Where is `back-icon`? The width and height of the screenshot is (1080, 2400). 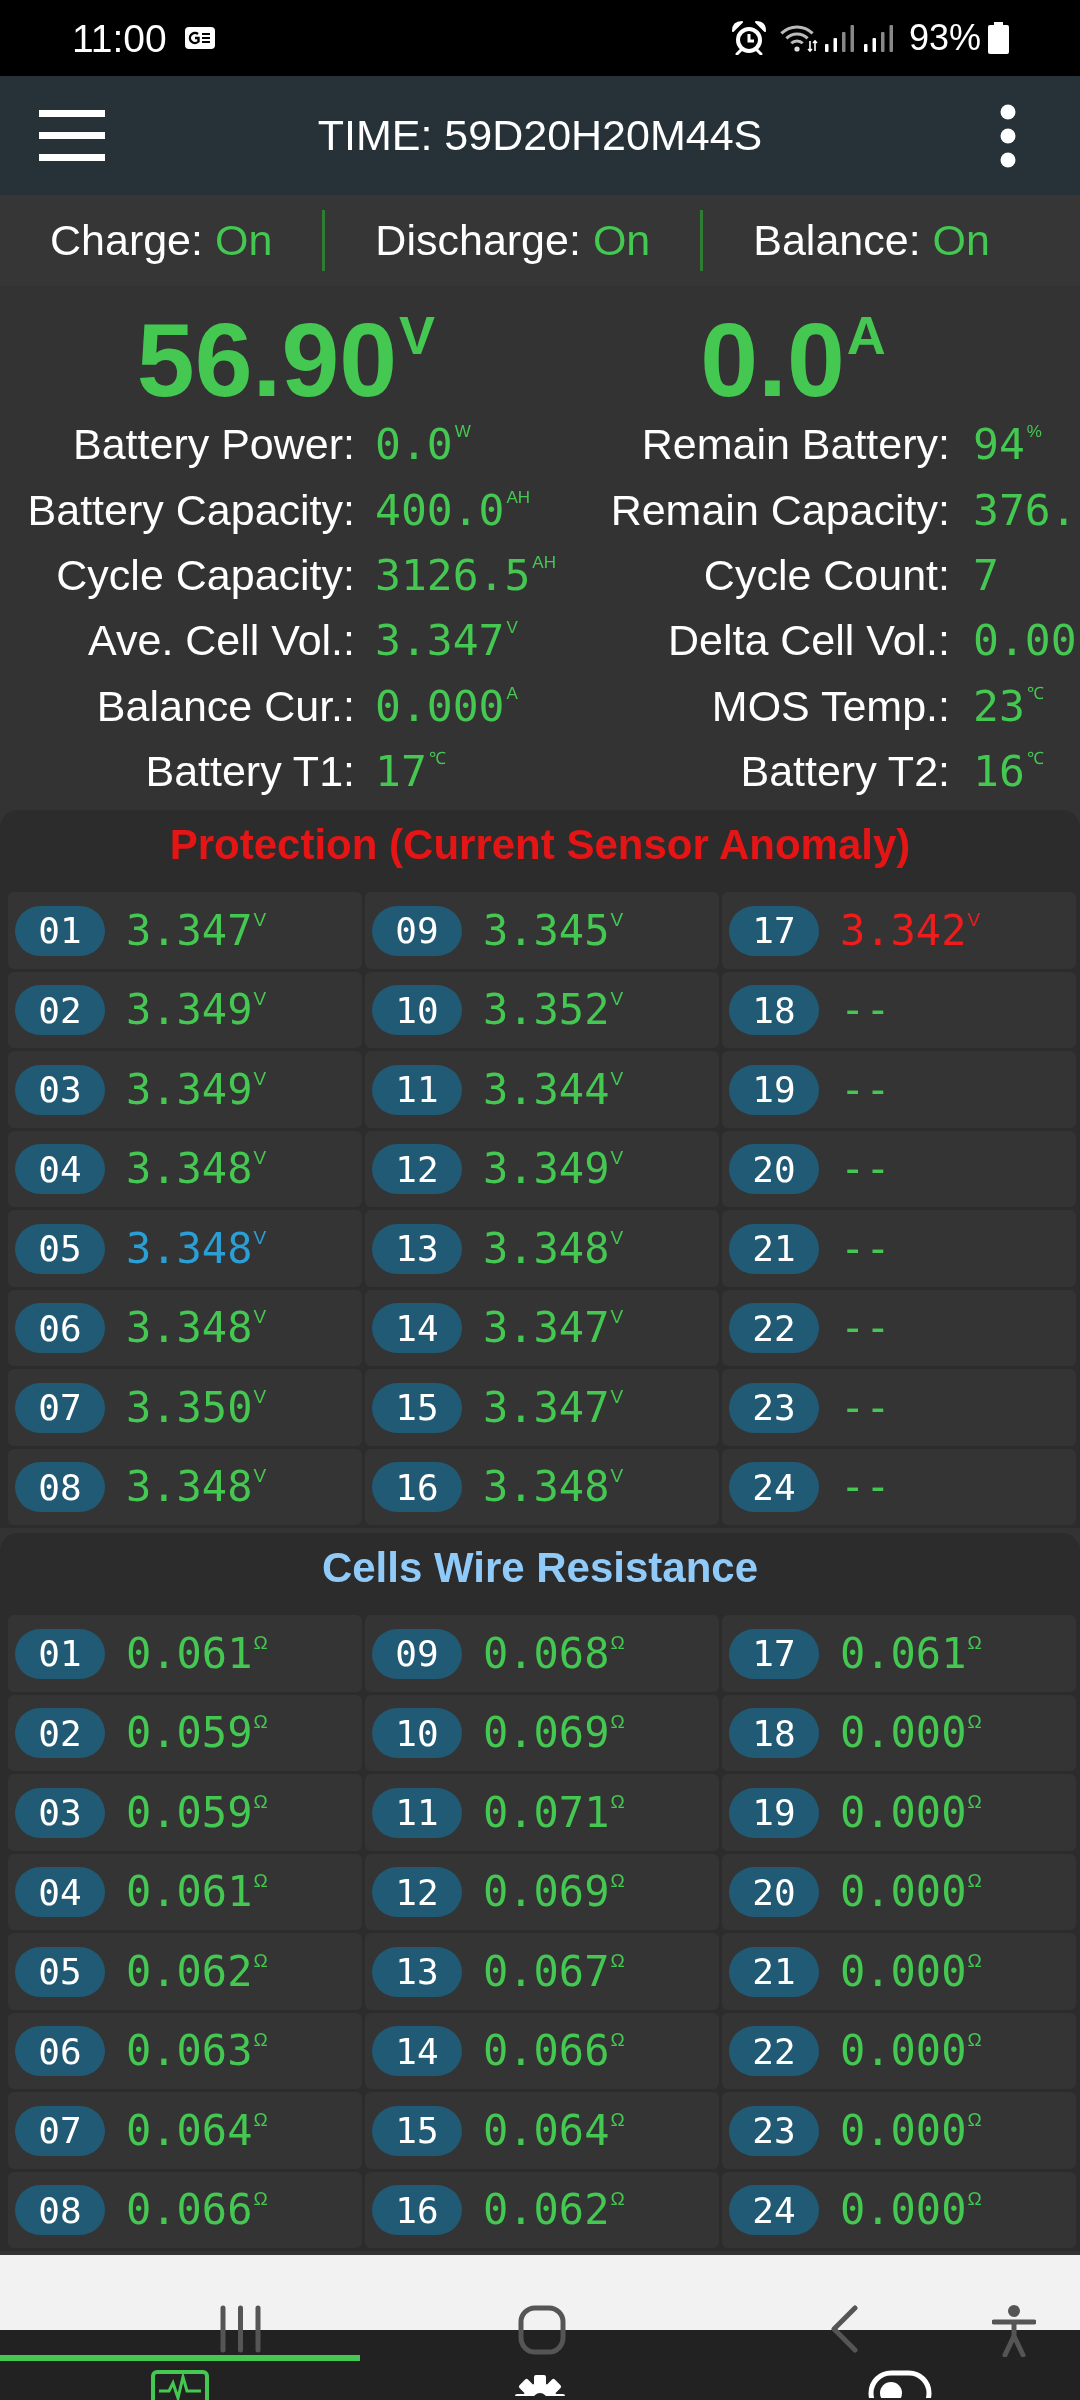 back-icon is located at coordinates (844, 2329).